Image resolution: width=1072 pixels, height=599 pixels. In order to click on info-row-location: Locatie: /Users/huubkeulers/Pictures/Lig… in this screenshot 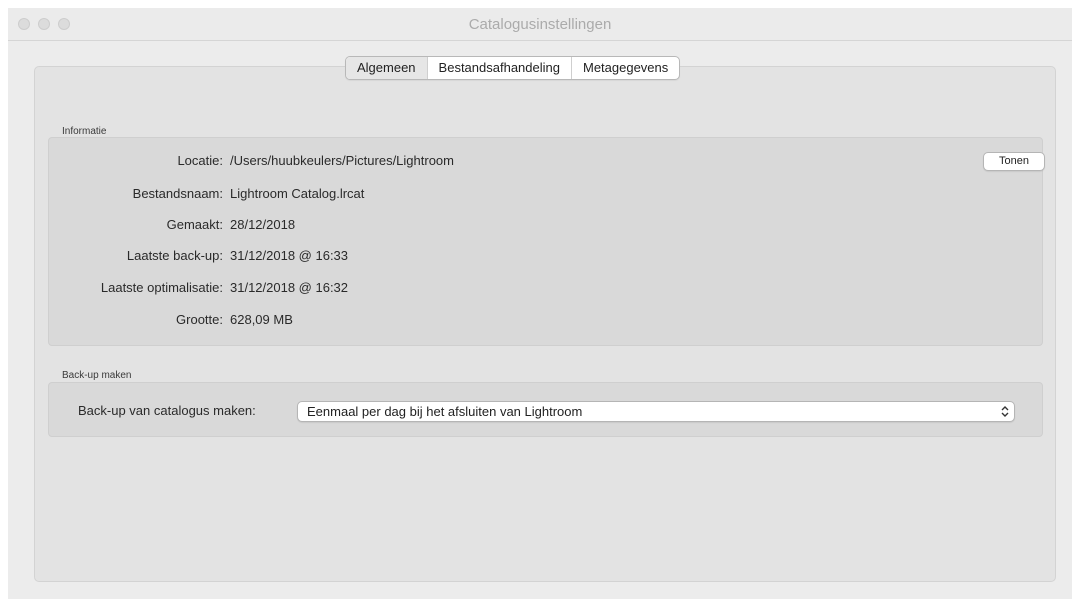, I will do `click(545, 163)`.